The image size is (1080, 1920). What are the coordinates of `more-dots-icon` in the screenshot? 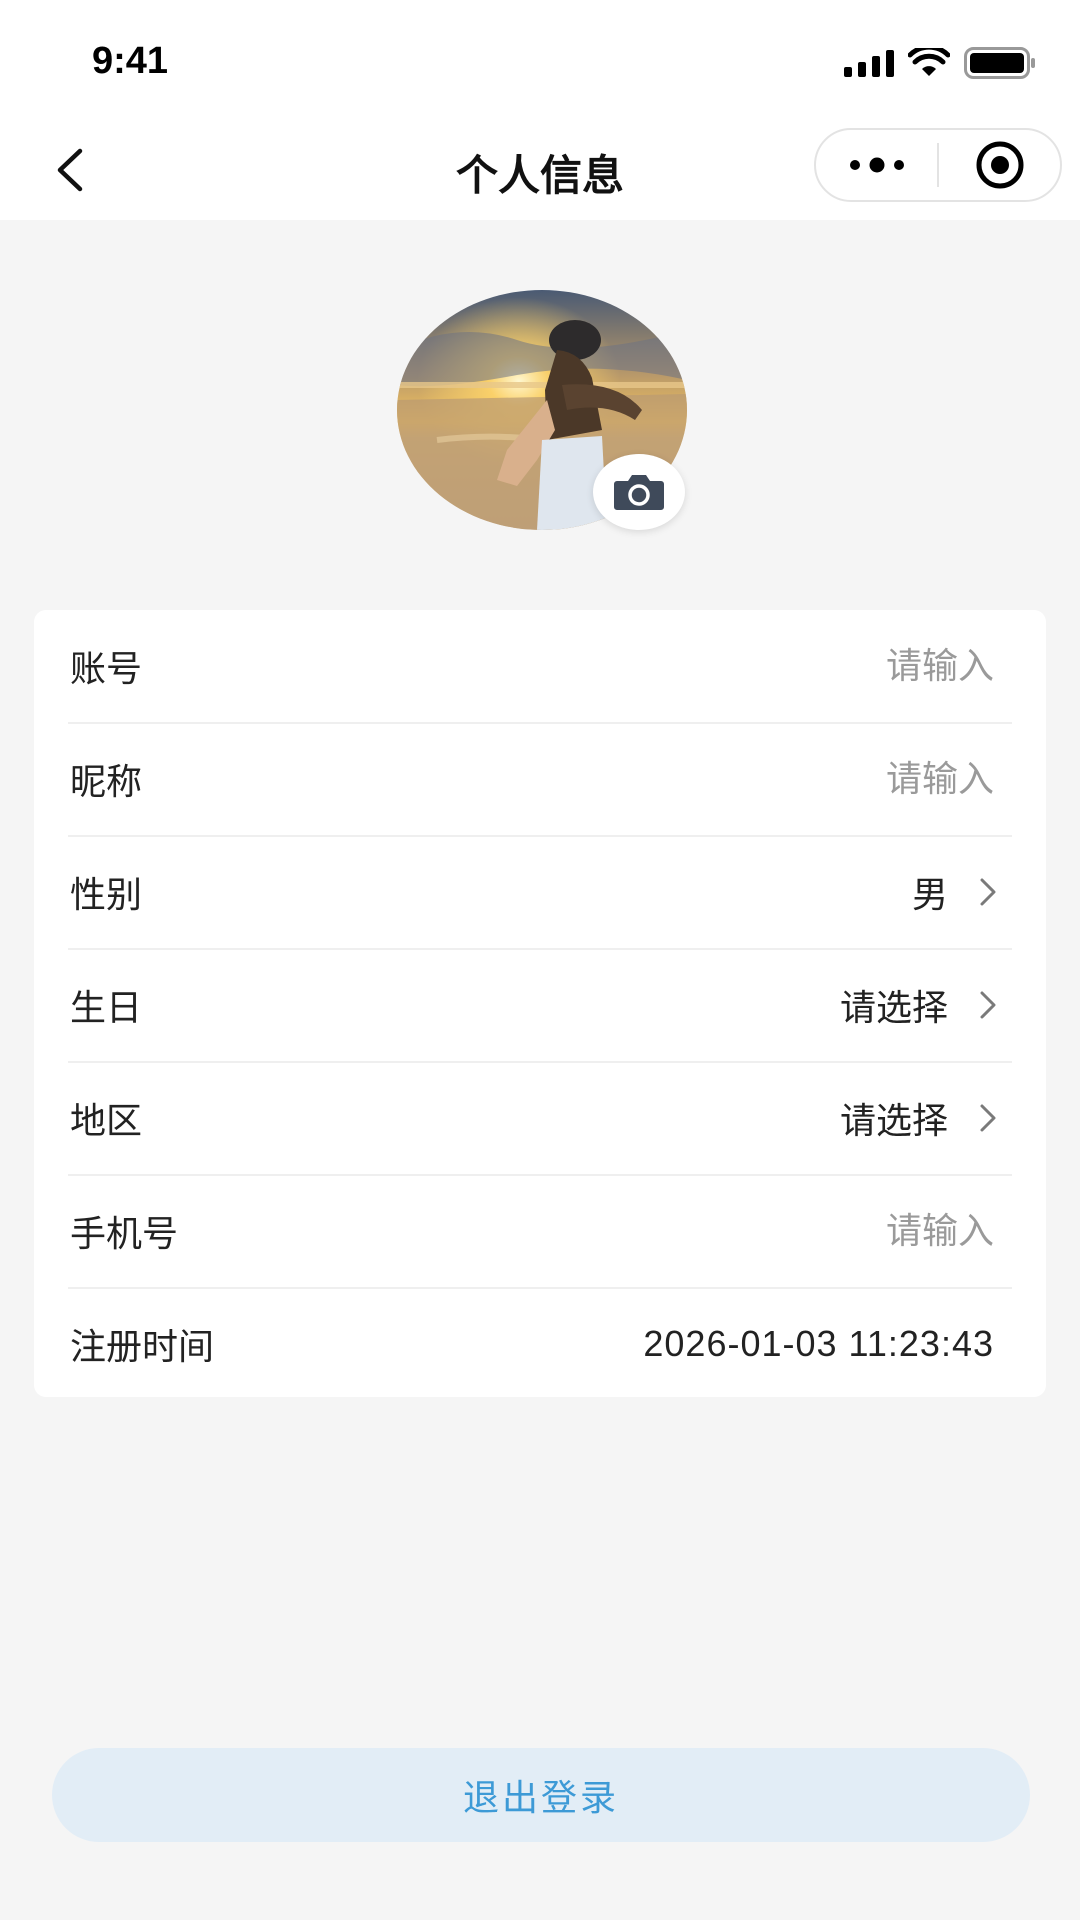 It's located at (876, 165).